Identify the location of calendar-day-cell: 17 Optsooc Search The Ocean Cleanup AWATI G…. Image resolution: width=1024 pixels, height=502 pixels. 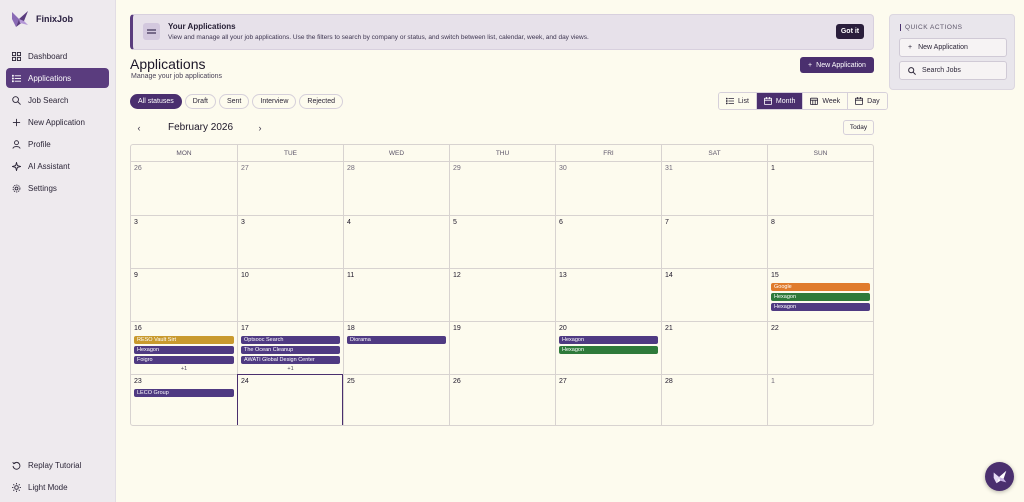
(290, 347).